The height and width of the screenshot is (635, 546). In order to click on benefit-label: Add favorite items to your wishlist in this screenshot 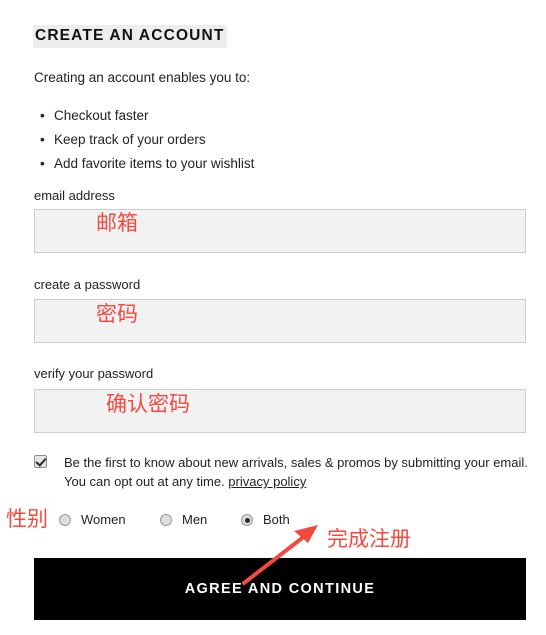, I will do `click(154, 163)`.